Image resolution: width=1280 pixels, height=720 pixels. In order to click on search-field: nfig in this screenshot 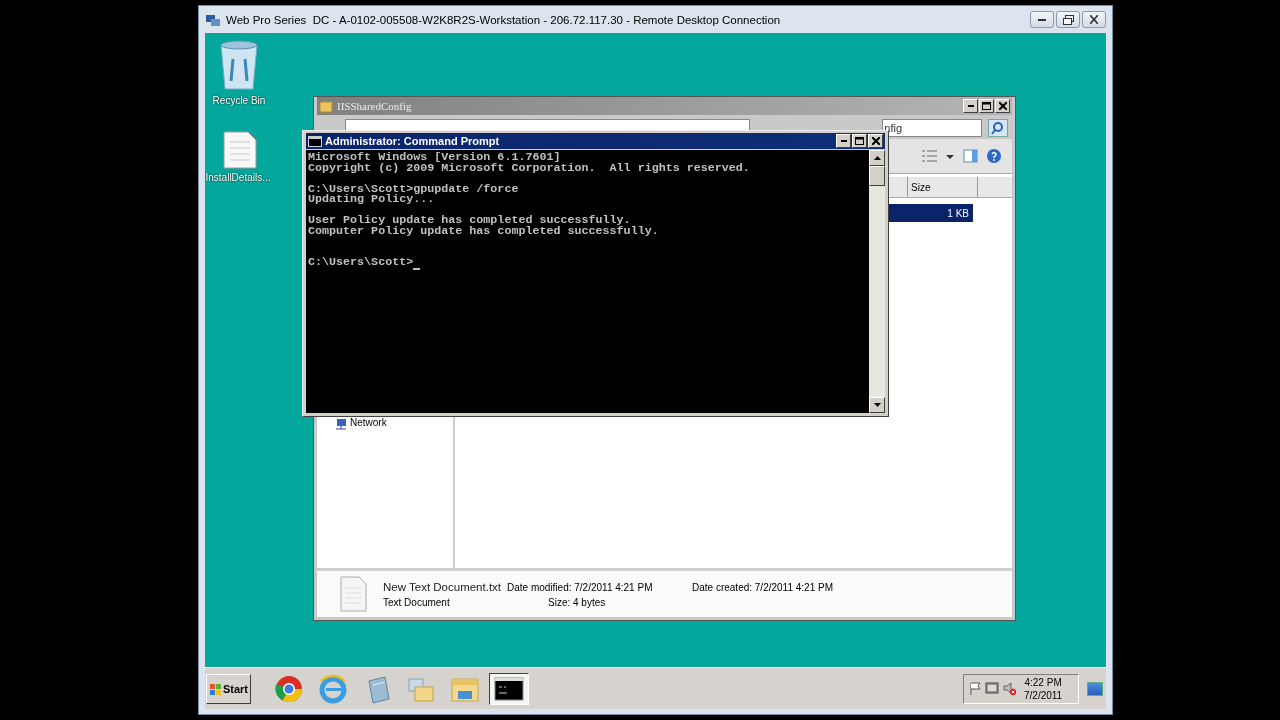, I will do `click(932, 128)`.